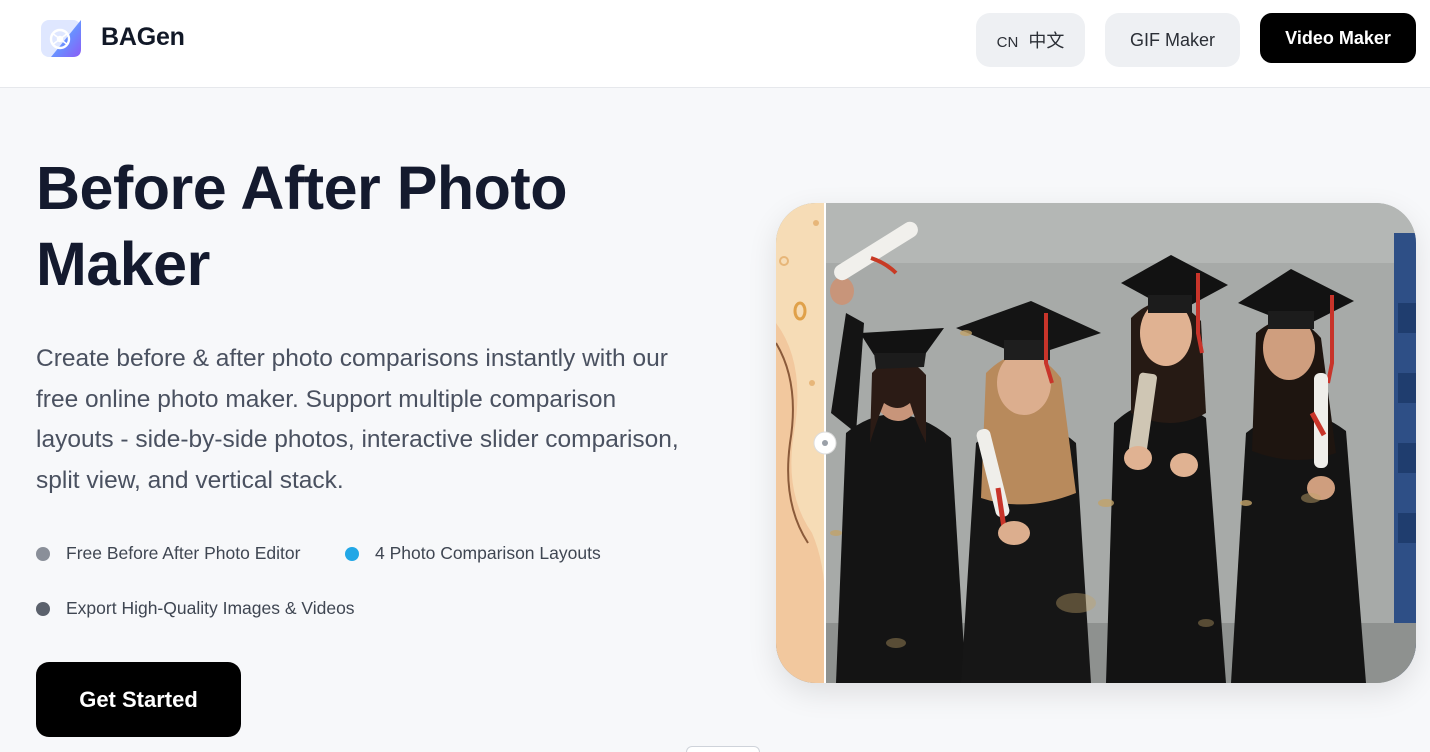 The height and width of the screenshot is (752, 1430). I want to click on page-title: Before After Photo Maker, so click(301, 226).